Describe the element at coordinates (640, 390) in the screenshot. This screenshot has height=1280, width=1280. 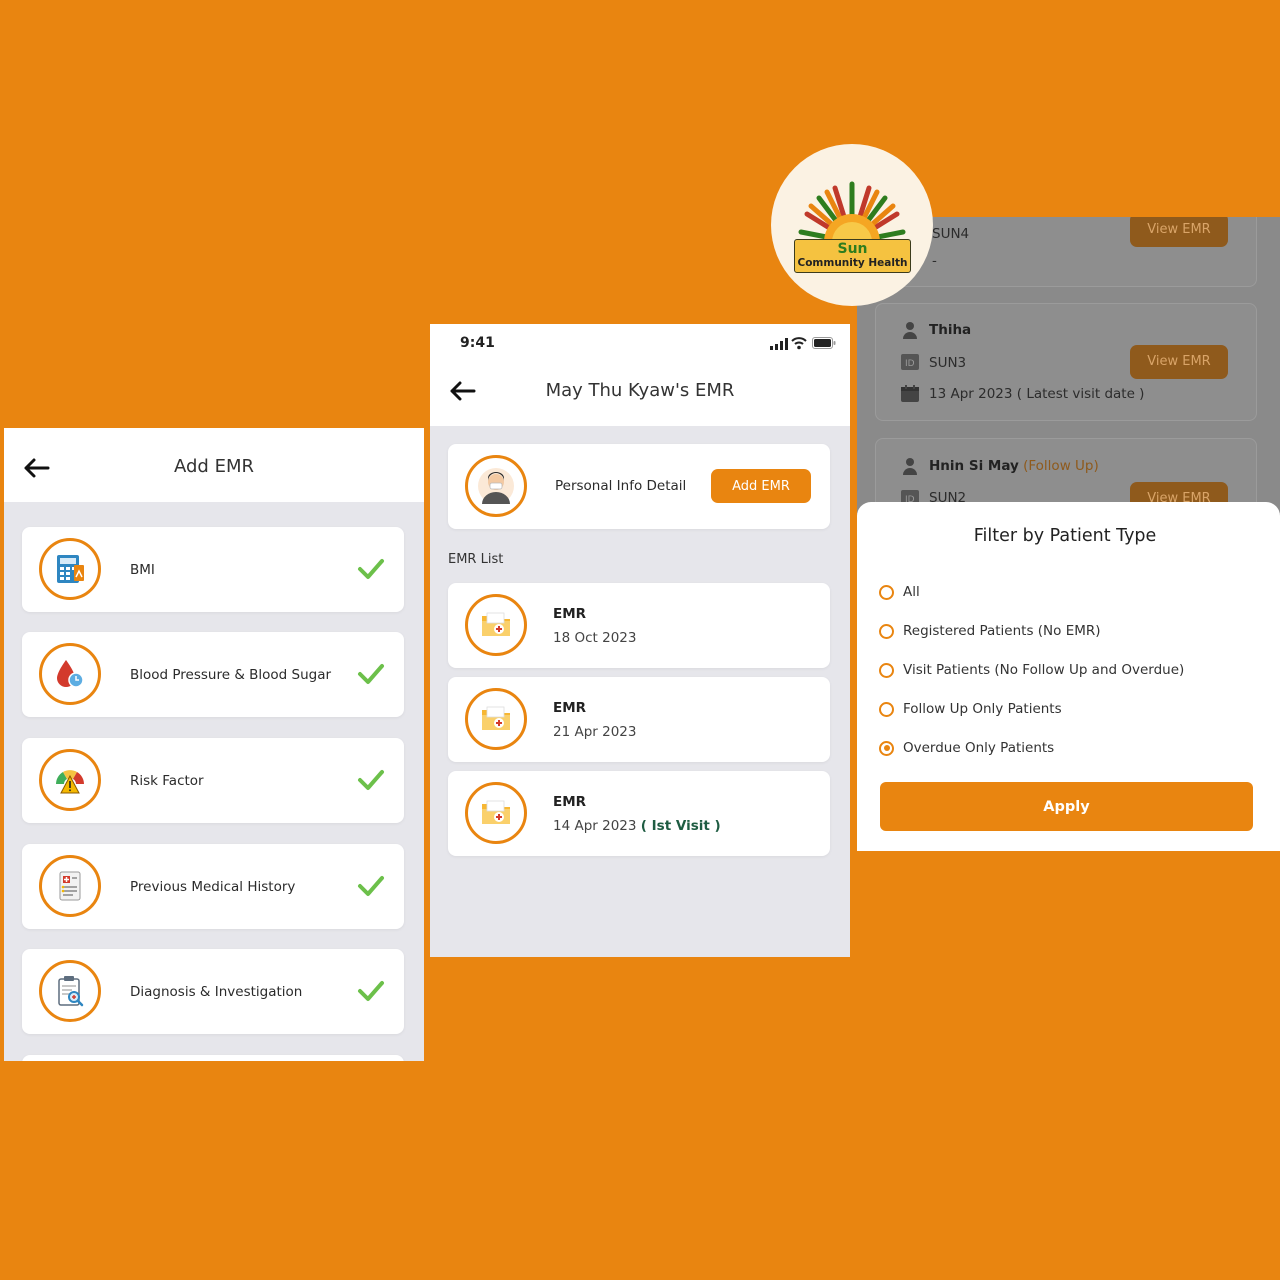
I see `page-title: May Thu Kyaw's EMR` at that location.